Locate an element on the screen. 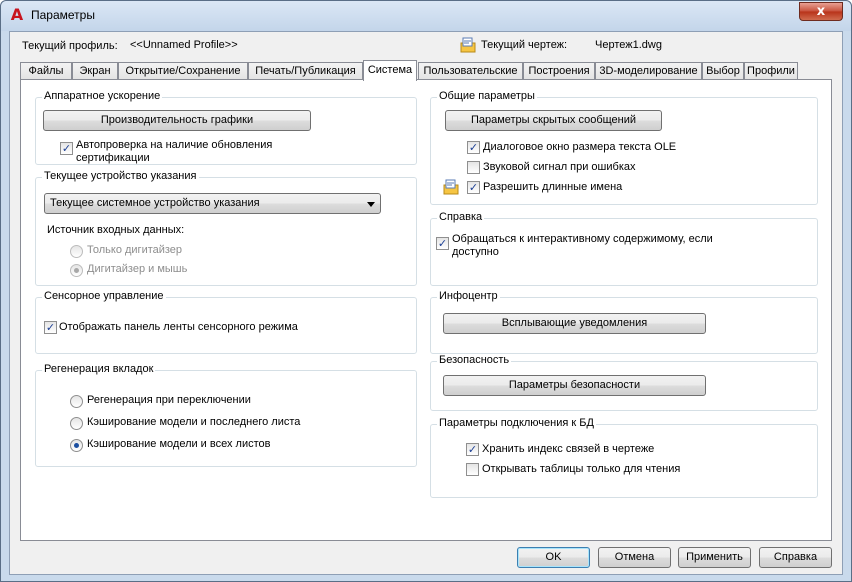 The width and height of the screenshot is (852, 582). close-button: x is located at coordinates (821, 11).